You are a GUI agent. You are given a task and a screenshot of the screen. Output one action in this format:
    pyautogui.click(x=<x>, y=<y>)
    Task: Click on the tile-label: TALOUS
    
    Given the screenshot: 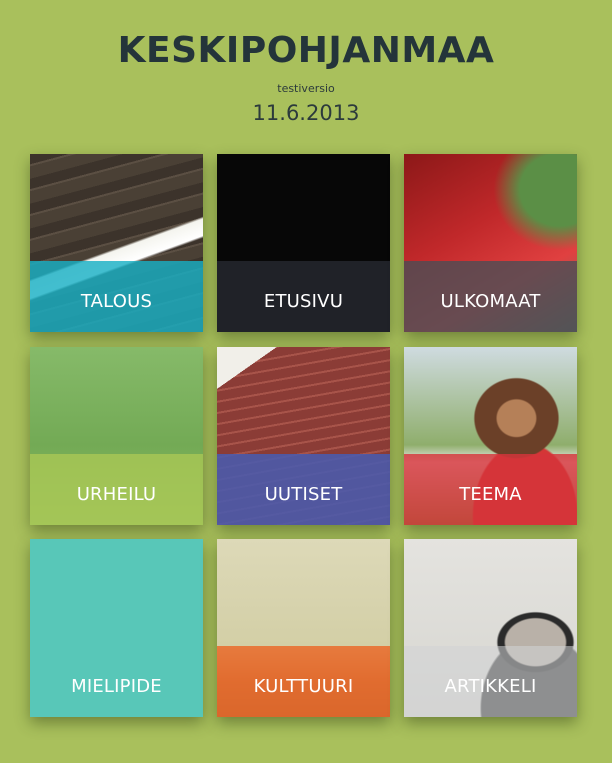 What is the action you would take?
    pyautogui.click(x=116, y=301)
    